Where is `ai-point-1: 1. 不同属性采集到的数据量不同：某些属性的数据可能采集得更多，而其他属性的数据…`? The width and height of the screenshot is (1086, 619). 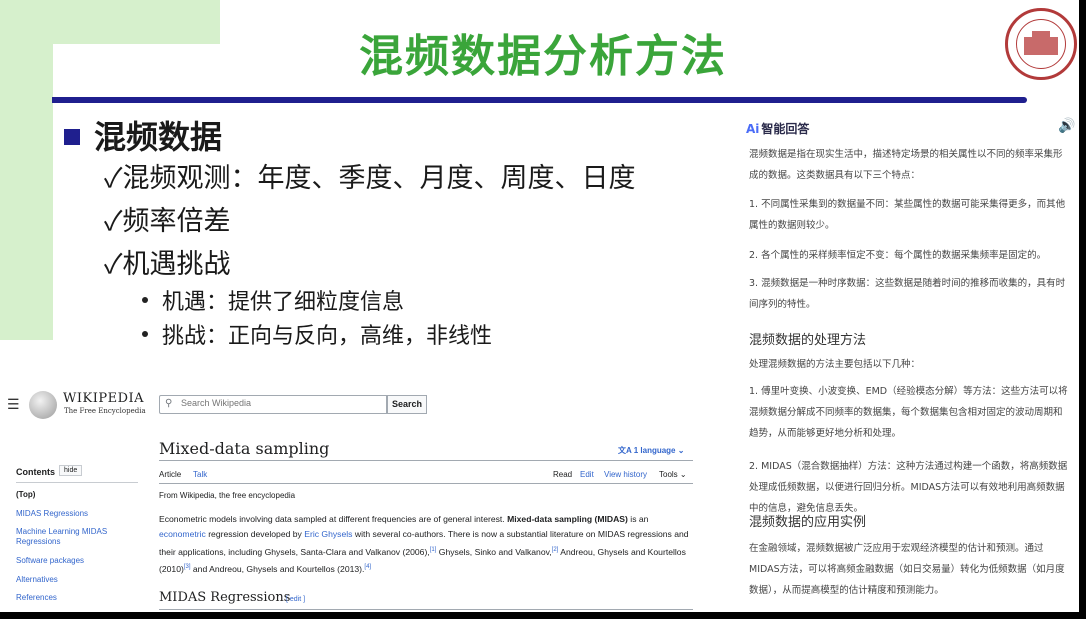 ai-point-1: 1. 不同属性采集到的数据量不同：某些属性的数据可能采集得更多，而其他属性的数据… is located at coordinates (907, 215).